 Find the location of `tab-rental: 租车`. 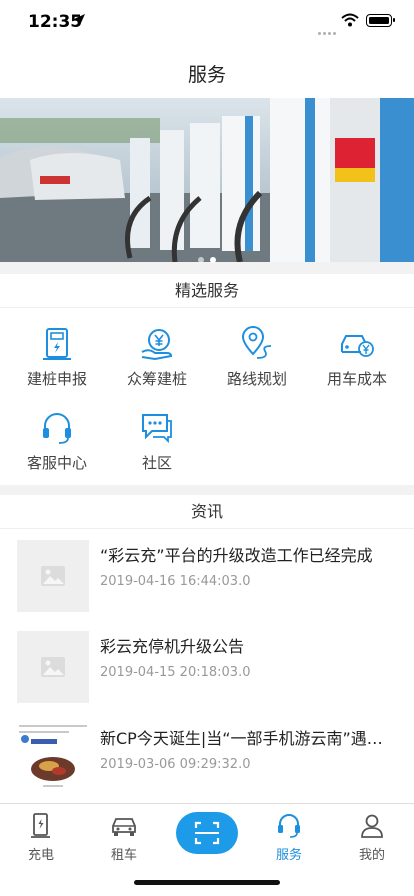

tab-rental: 租车 is located at coordinates (124, 837).